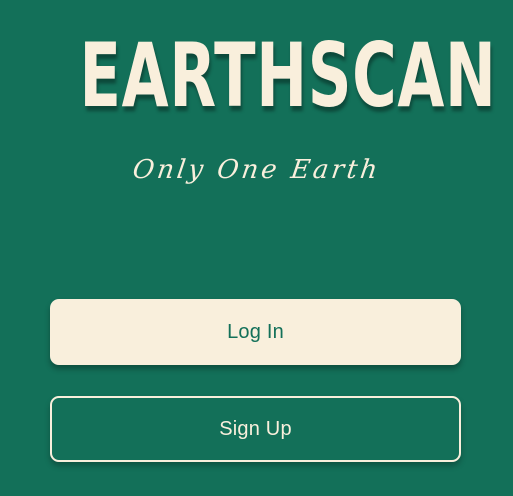 This screenshot has height=496, width=513. What do you see at coordinates (255, 429) in the screenshot?
I see `signup-button: Sign Up` at bounding box center [255, 429].